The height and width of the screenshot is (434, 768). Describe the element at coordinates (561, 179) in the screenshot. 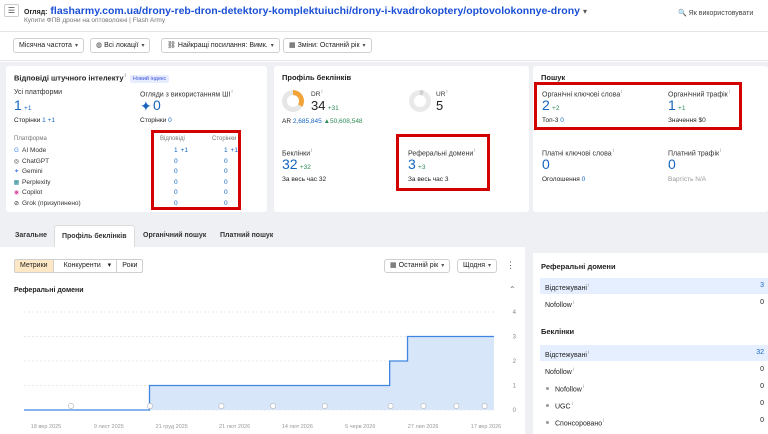

I see `ads-label: Оголошення` at that location.